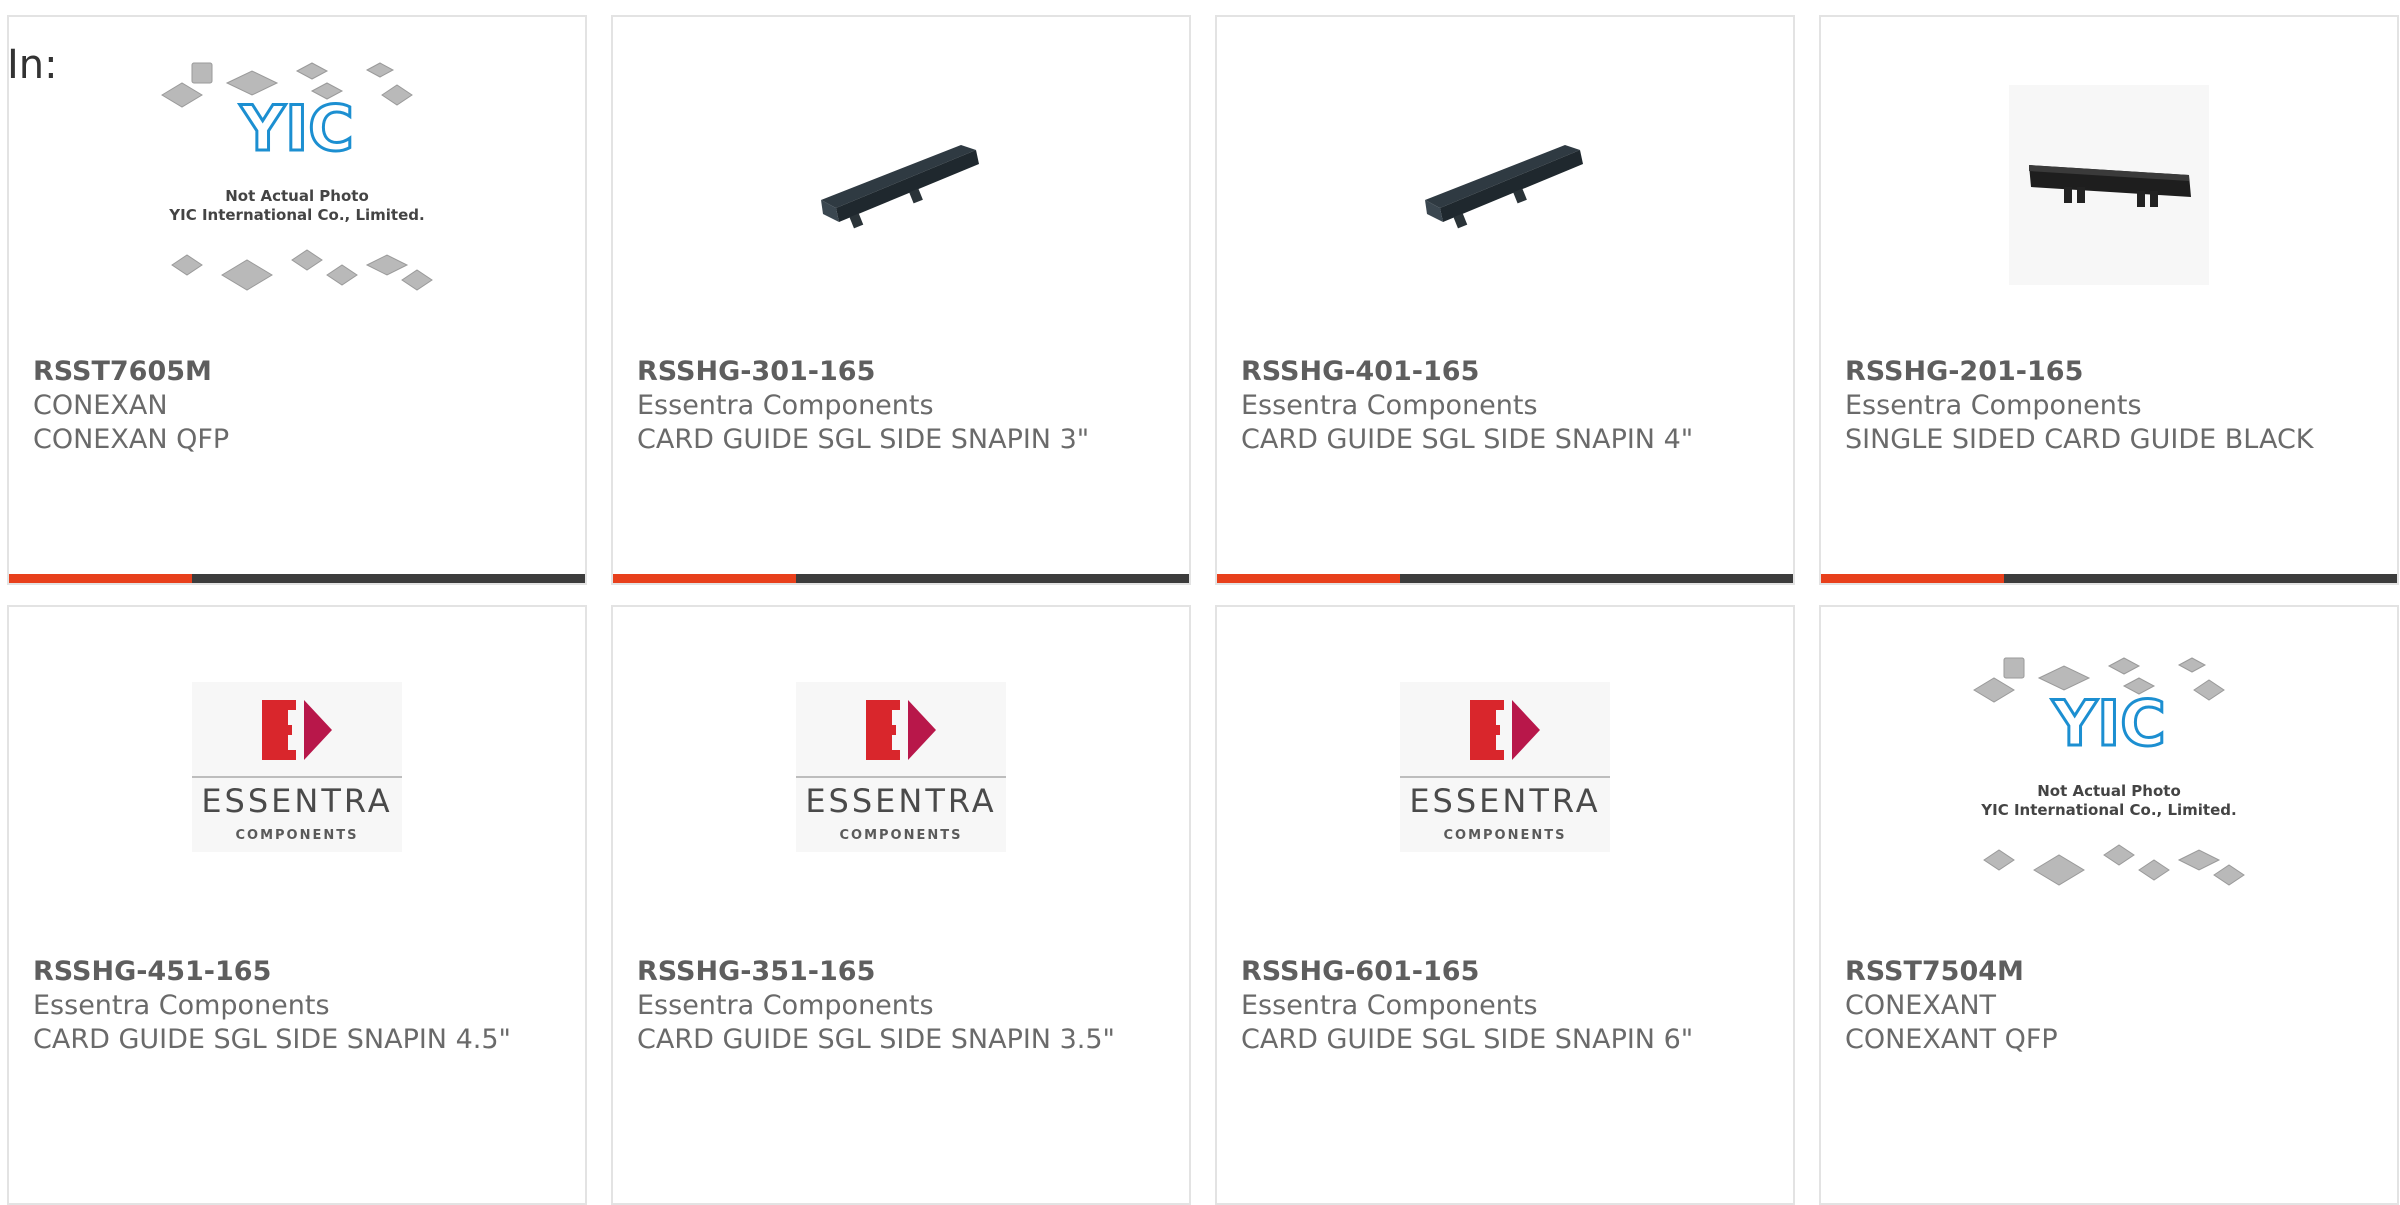 The width and height of the screenshot is (2400, 1205). I want to click on description: CONEXAN QFP, so click(131, 439).